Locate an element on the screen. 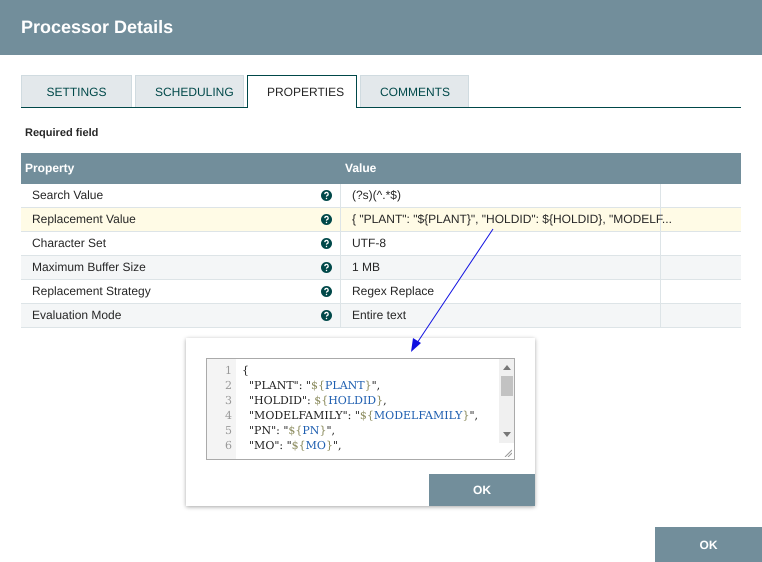  scroll-down-icon is located at coordinates (506, 434).